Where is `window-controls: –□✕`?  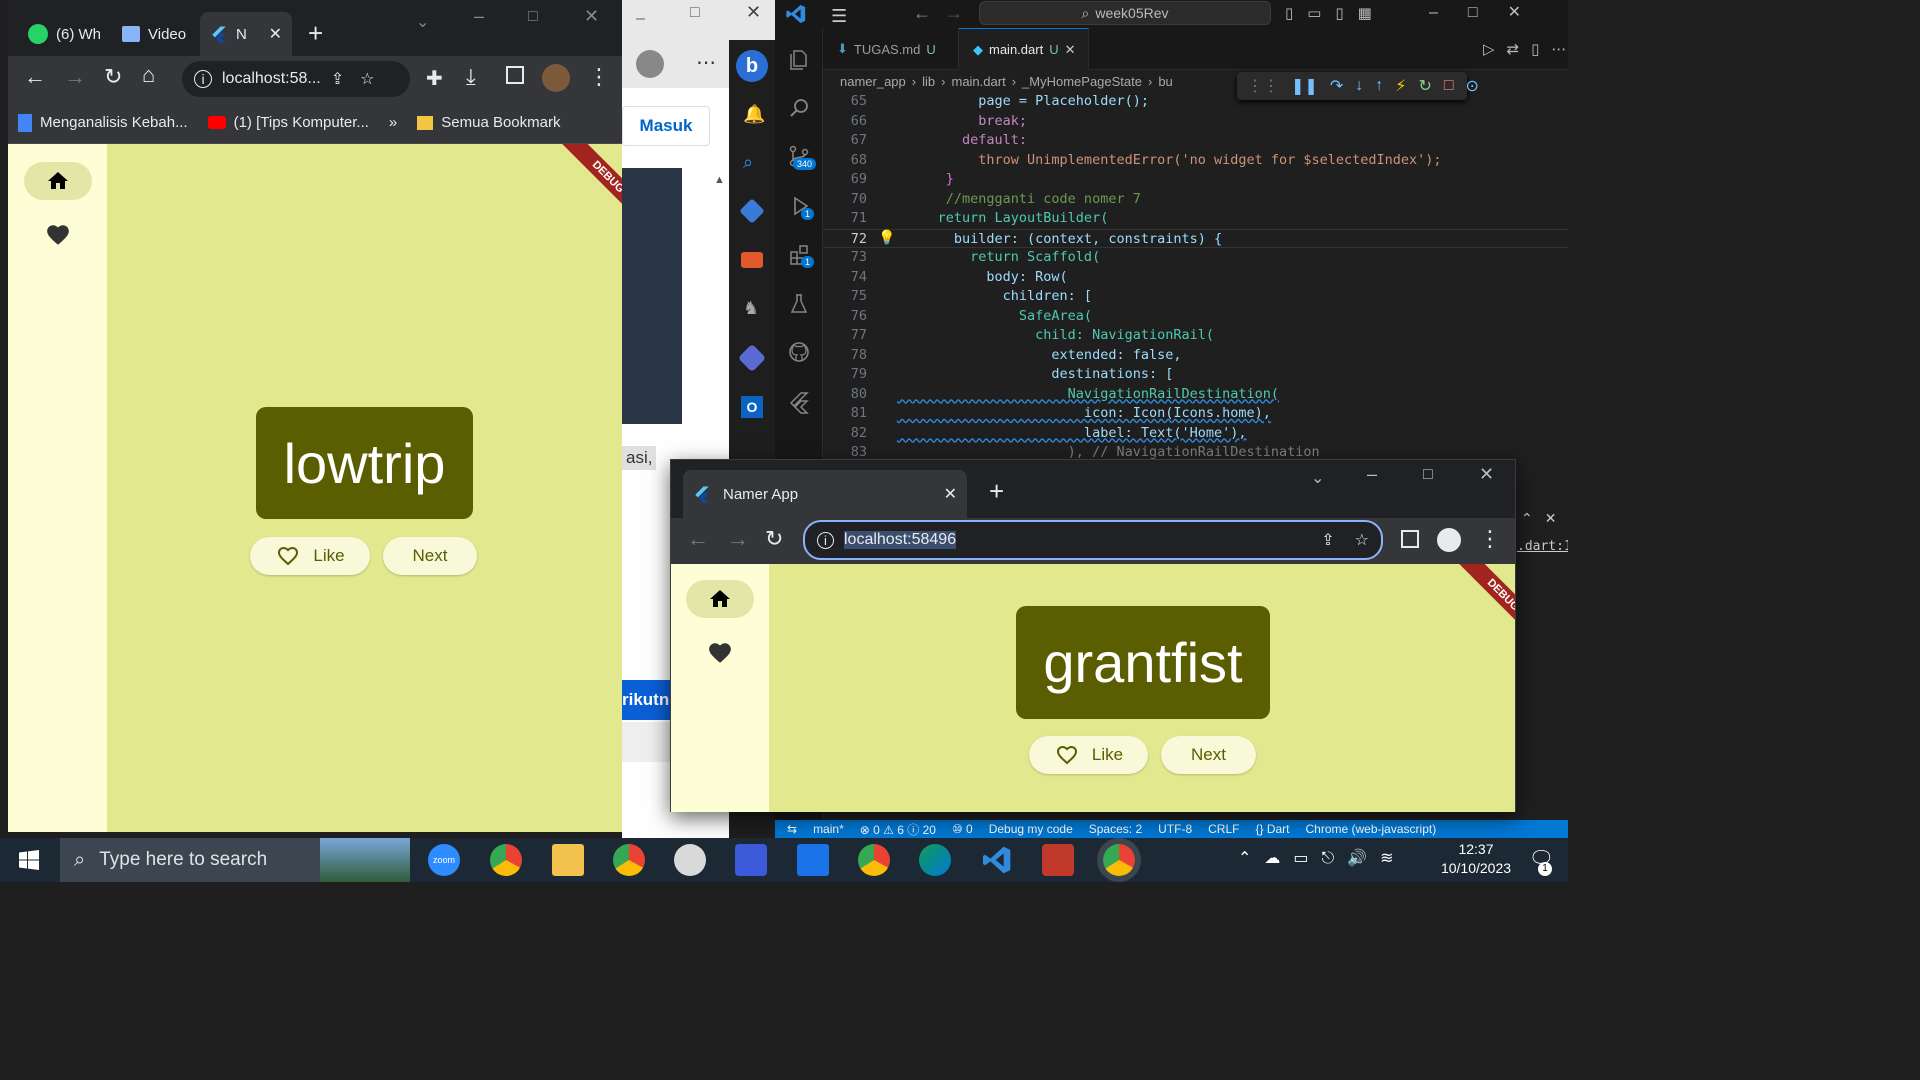 window-controls: –□✕ is located at coordinates (1490, 12).